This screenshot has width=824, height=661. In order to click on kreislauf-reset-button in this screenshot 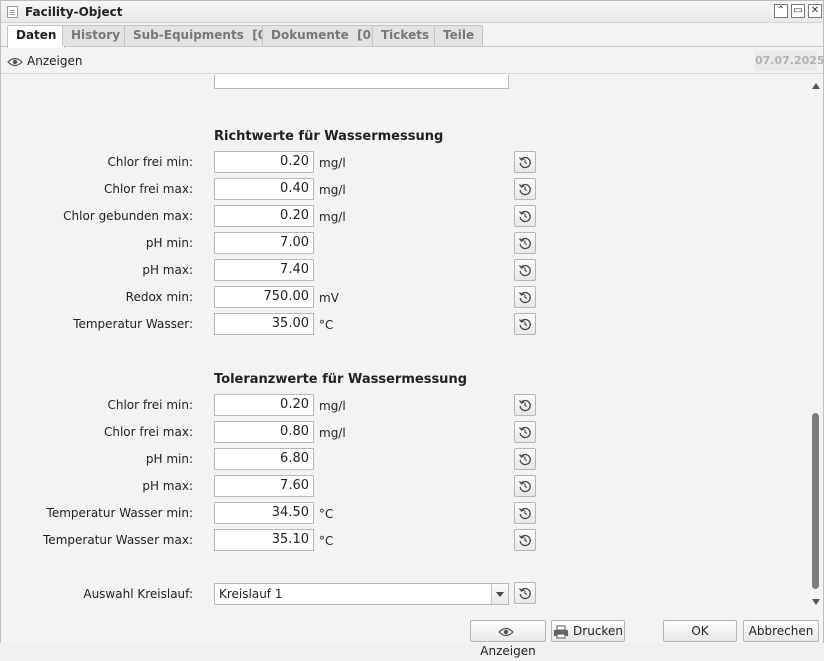, I will do `click(525, 593)`.